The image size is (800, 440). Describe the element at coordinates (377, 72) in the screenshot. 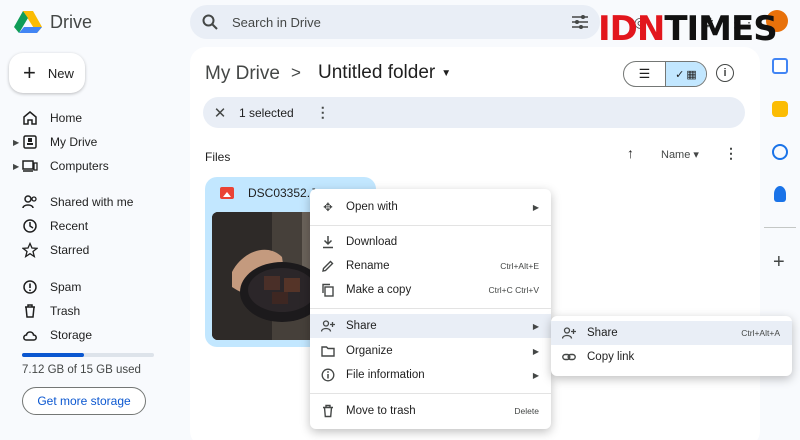

I see `current-folder-name: Untitled folder` at that location.